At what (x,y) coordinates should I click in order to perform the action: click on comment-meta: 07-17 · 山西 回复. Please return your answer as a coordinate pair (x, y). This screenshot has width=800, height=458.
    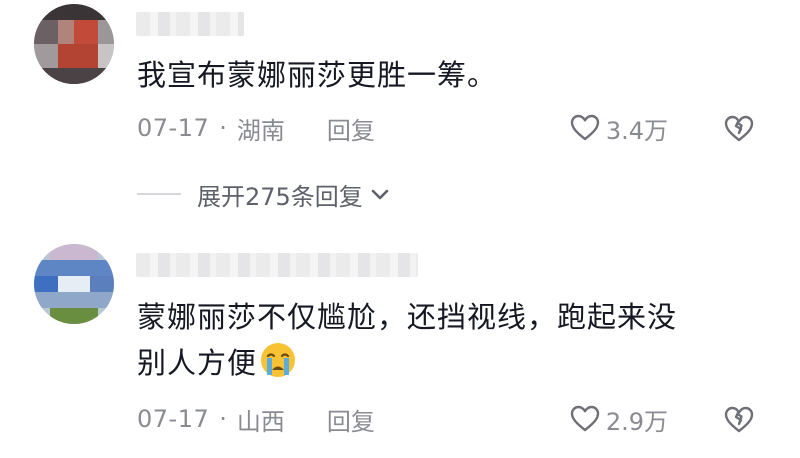
    Looking at the image, I should click on (256, 419).